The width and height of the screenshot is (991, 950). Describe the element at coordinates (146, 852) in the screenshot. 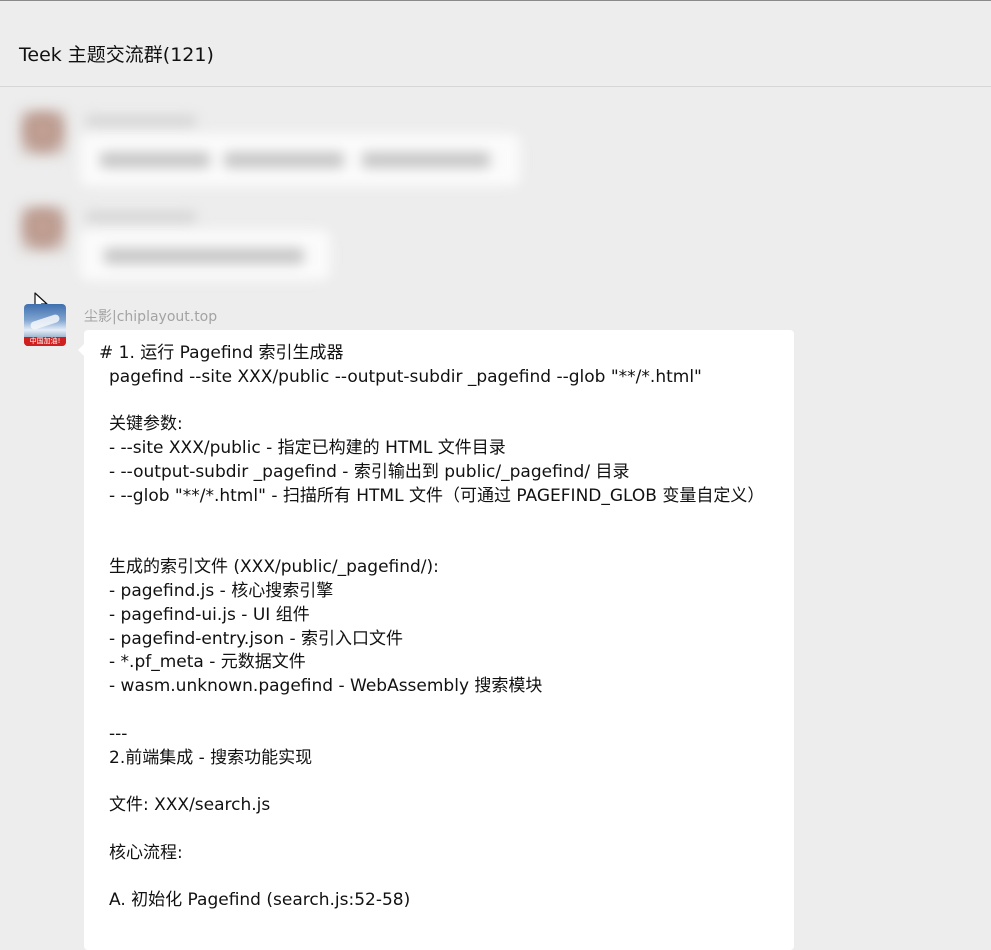

I see `message-line: 核心流程:` at that location.